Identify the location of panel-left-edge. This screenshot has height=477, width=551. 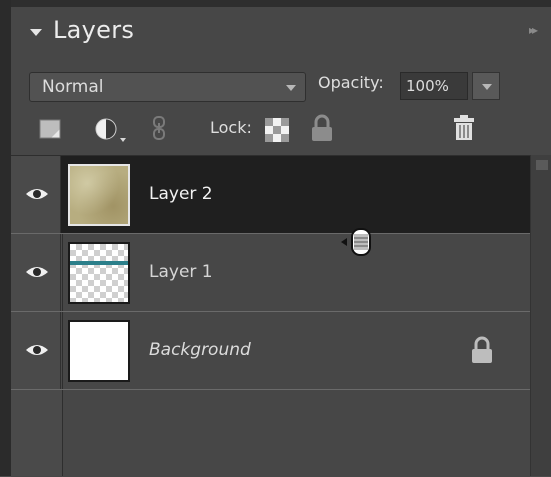
(5, 238).